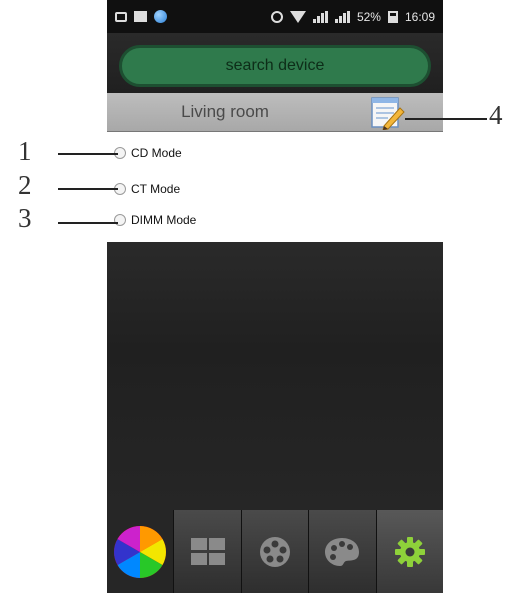  Describe the element at coordinates (496, 115) in the screenshot. I see `callout-number: 4` at that location.